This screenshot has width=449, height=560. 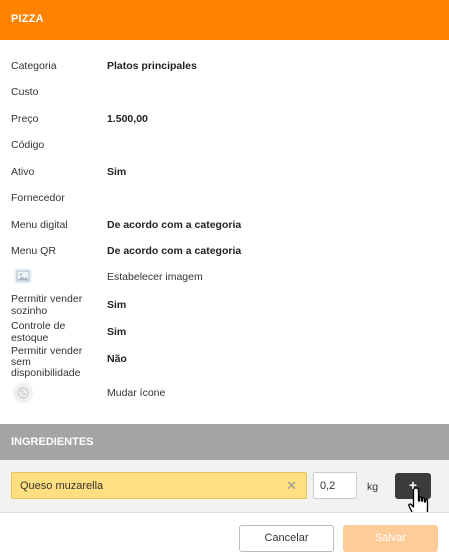 I want to click on ingredient-input: Queso muzarella ✕, so click(x=159, y=485).